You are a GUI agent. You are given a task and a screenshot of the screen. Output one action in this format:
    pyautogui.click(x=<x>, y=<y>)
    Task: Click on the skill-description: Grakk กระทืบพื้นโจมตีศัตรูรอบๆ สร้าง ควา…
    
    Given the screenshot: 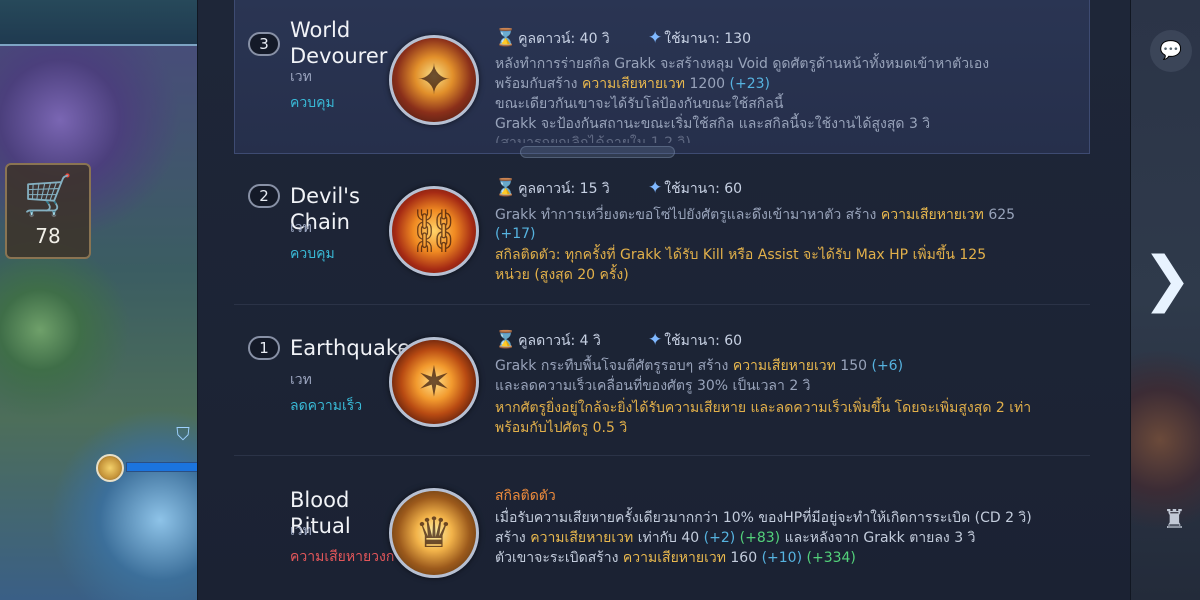 What is the action you would take?
    pyautogui.click(x=699, y=366)
    